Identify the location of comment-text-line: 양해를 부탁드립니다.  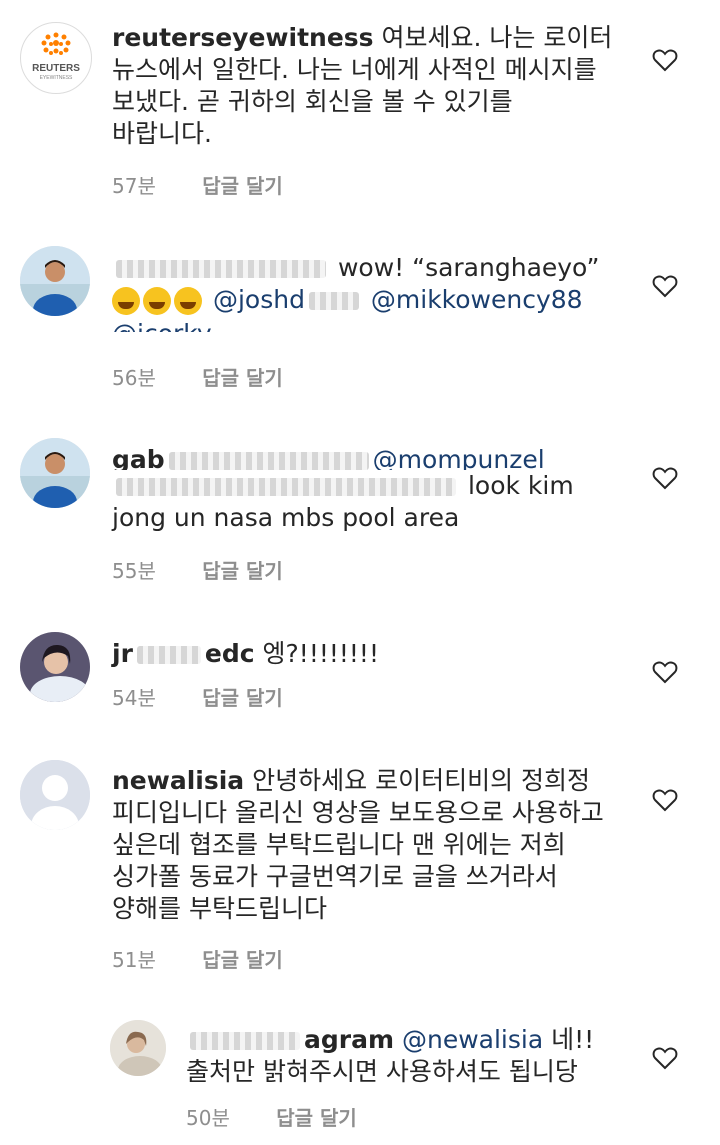
(219, 908).